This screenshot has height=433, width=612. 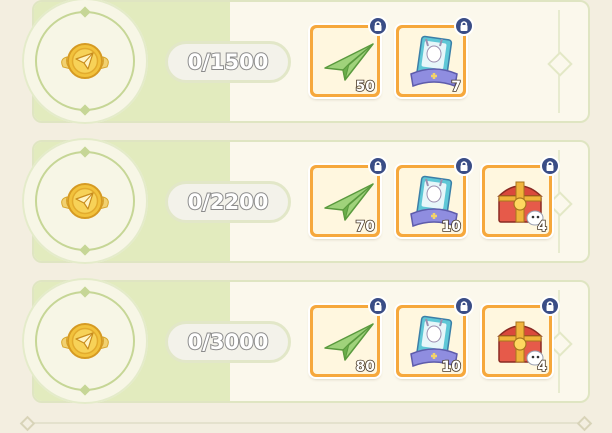 What do you see at coordinates (365, 87) in the screenshot?
I see `reward-count: 50` at bounding box center [365, 87].